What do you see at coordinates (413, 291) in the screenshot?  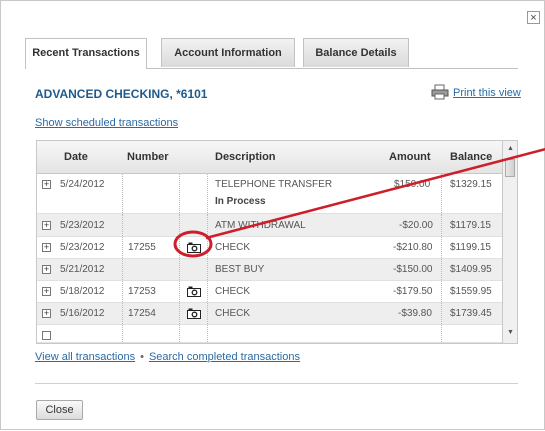 I see `row-amount: -$179.50` at bounding box center [413, 291].